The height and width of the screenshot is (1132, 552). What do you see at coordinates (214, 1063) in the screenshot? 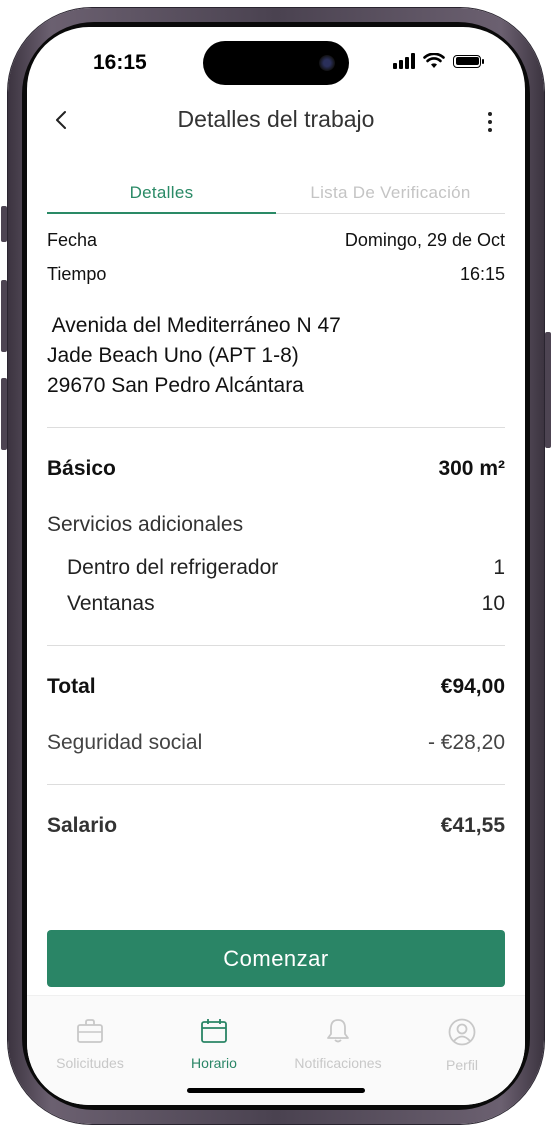
I see `tabbar-label: Horario` at bounding box center [214, 1063].